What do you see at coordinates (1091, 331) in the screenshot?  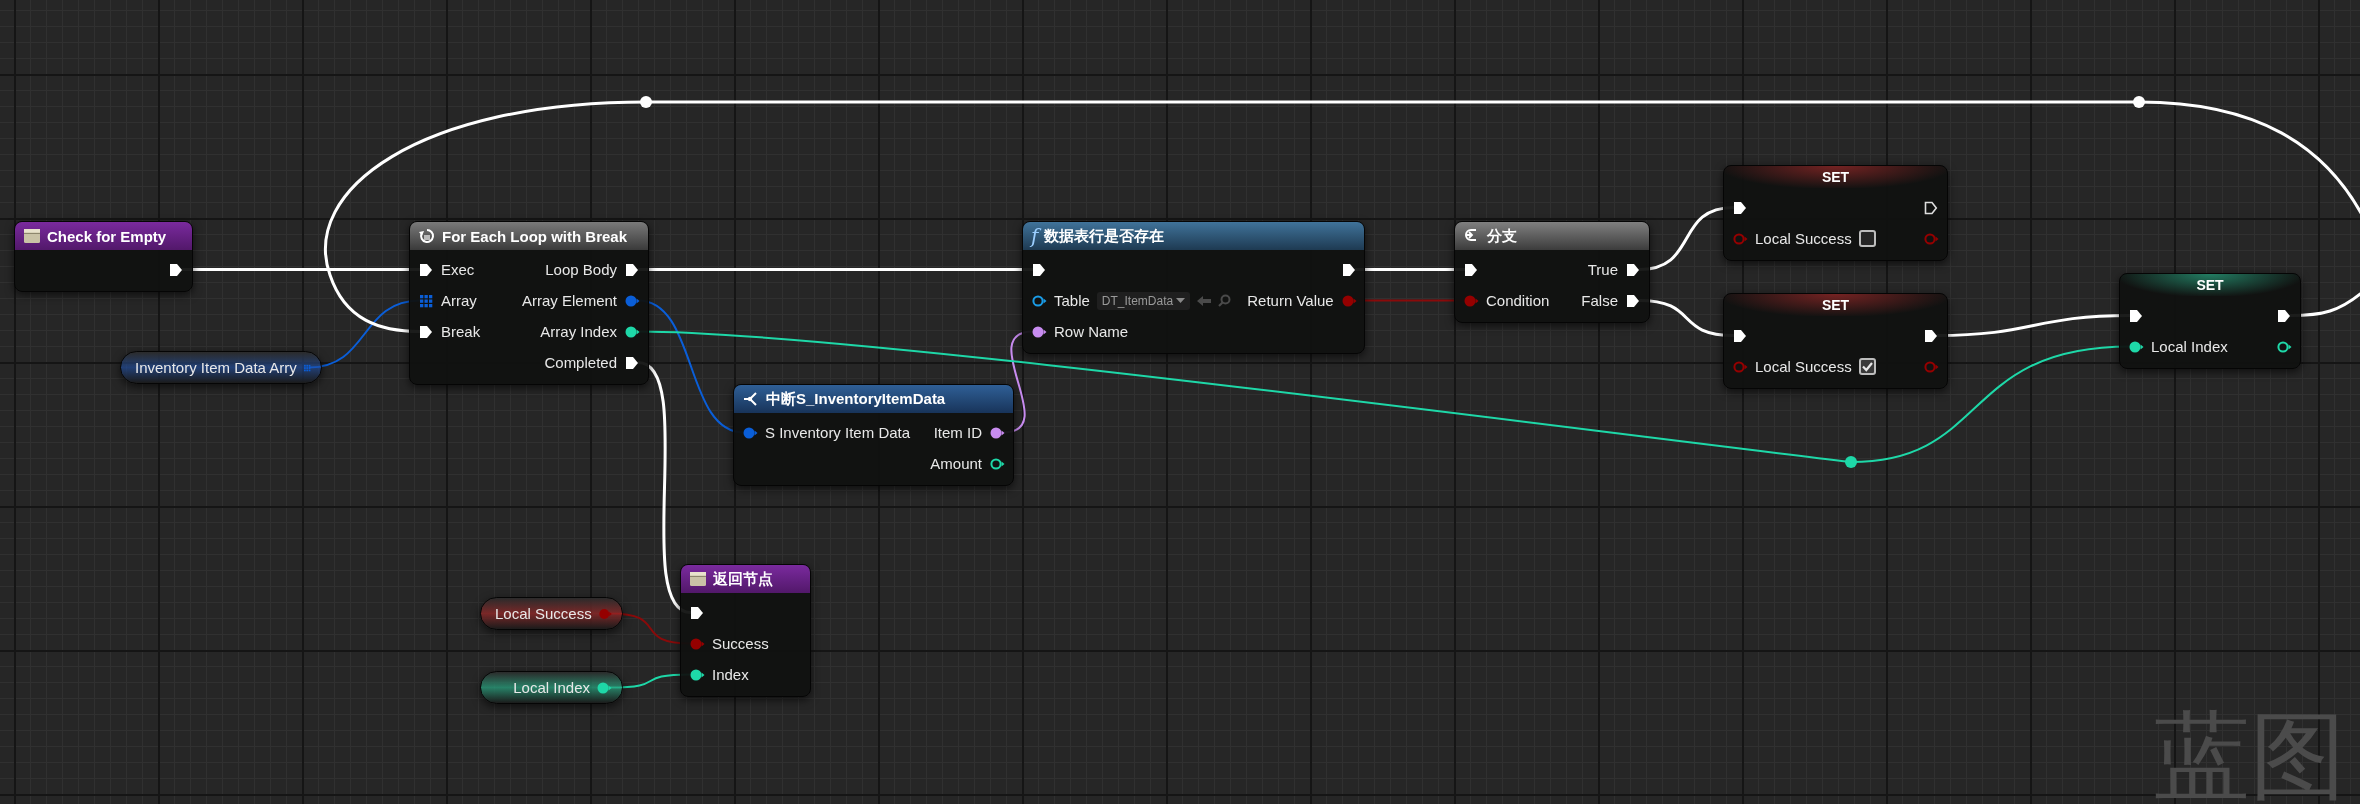 I see `pin-label: Row Name` at bounding box center [1091, 331].